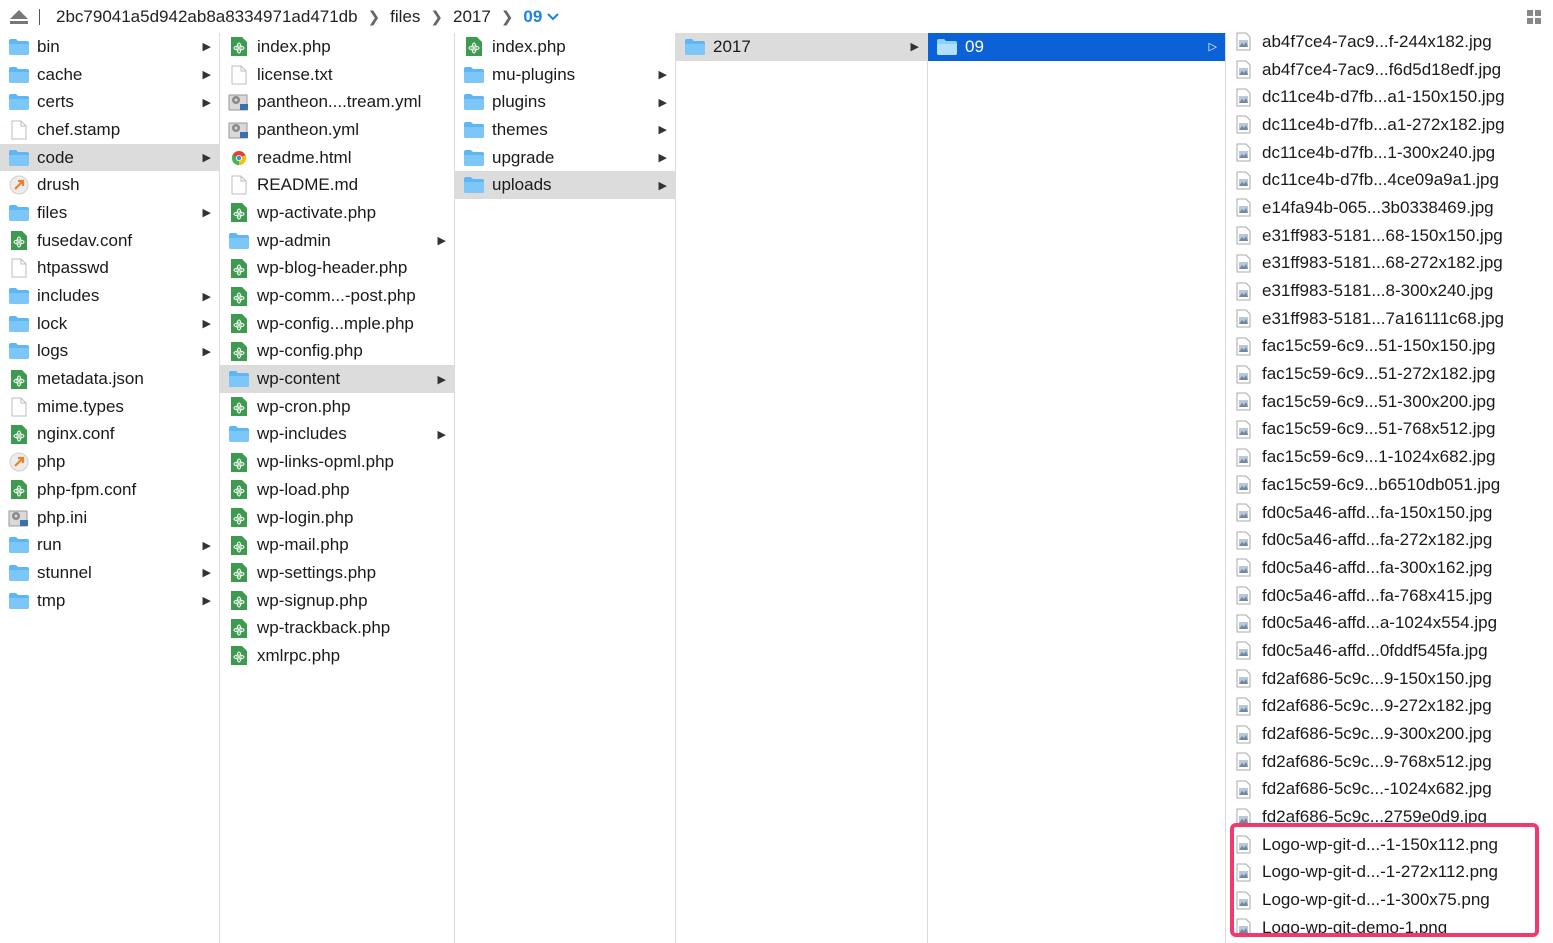 The width and height of the screenshot is (1553, 943). I want to click on file-item: xmlrpc.php, so click(337, 656).